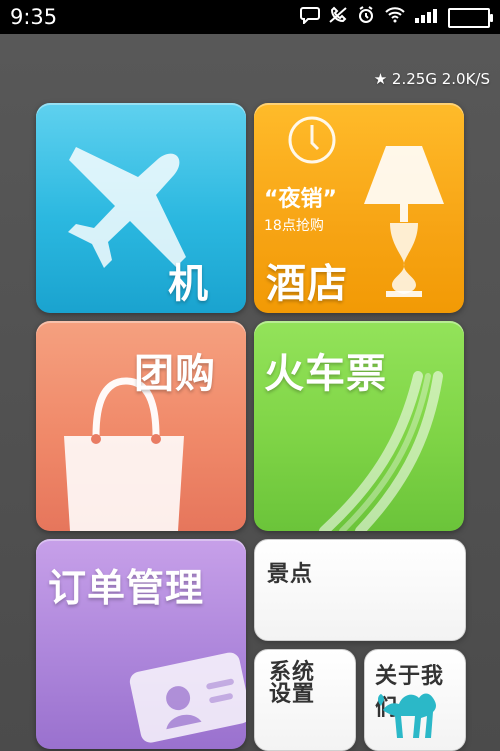 The height and width of the screenshot is (751, 500). Describe the element at coordinates (290, 574) in the screenshot. I see `tile-label-scenic: 景点` at that location.